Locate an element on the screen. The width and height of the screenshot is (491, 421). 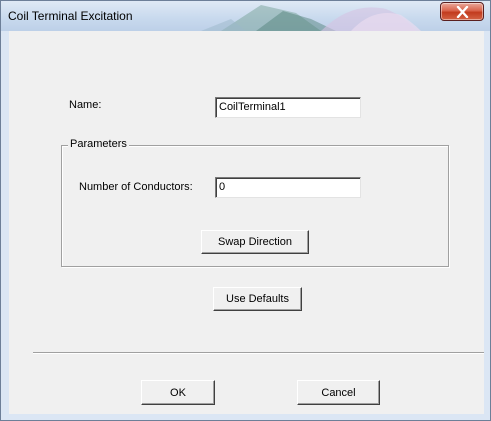
name-field: CoilTerminal1 is located at coordinates (288, 107).